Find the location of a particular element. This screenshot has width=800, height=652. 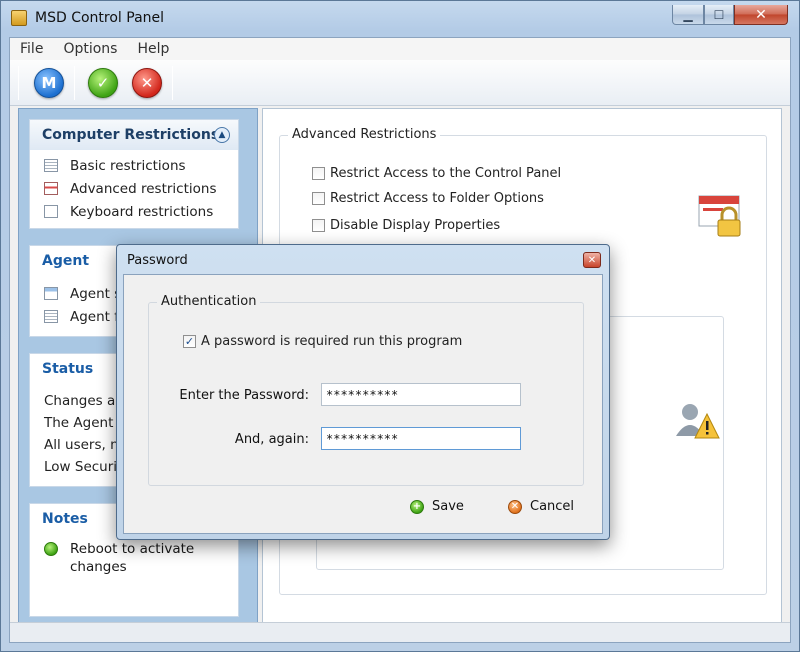

user-warning-icon is located at coordinates (698, 421).